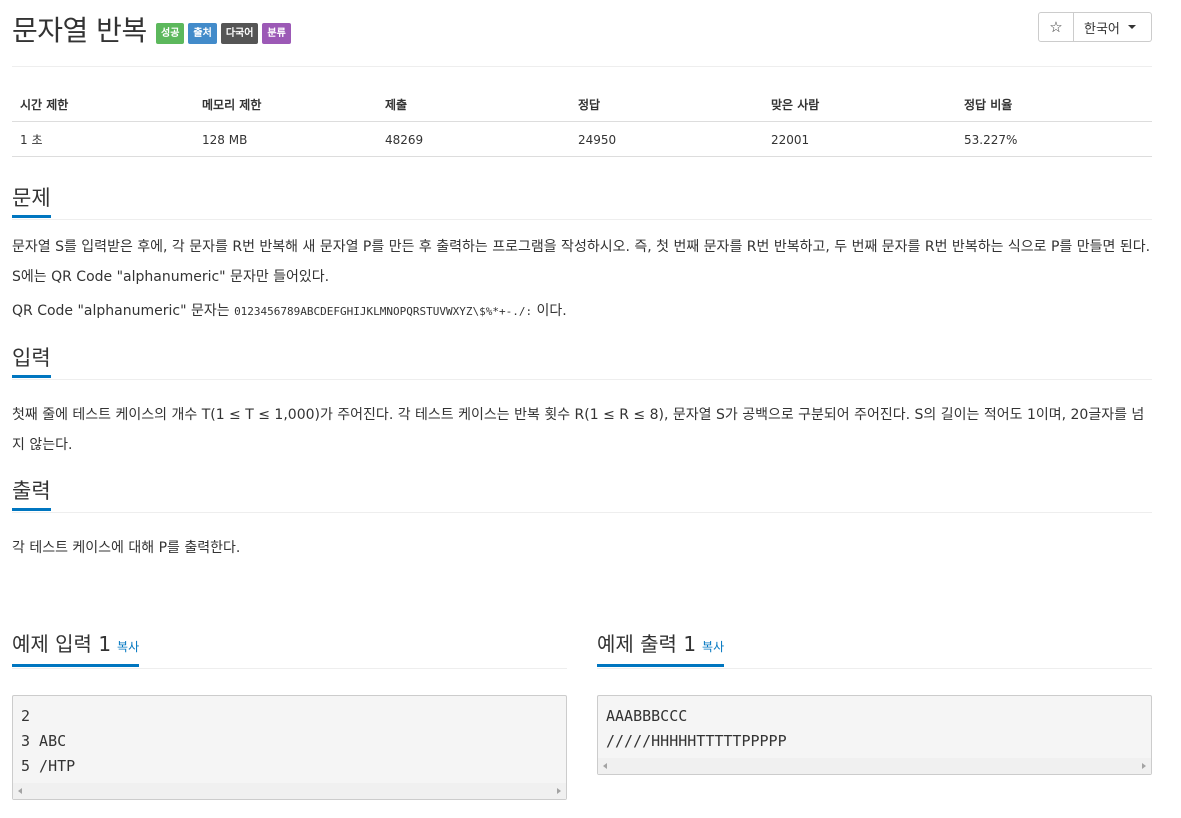 The width and height of the screenshot is (1181, 818). I want to click on sample-output-line: /////HHHHHTTTTTPPPPP, so click(696, 741).